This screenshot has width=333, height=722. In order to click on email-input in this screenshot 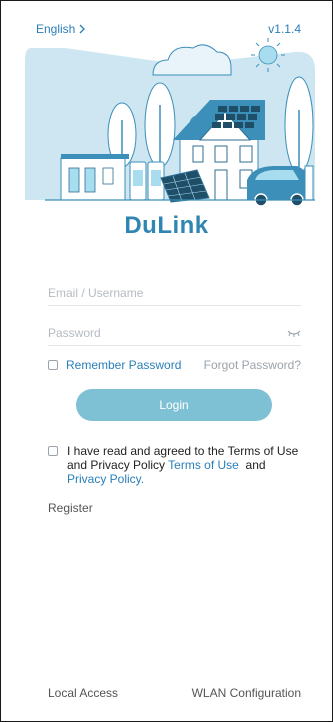, I will do `click(174, 293)`.